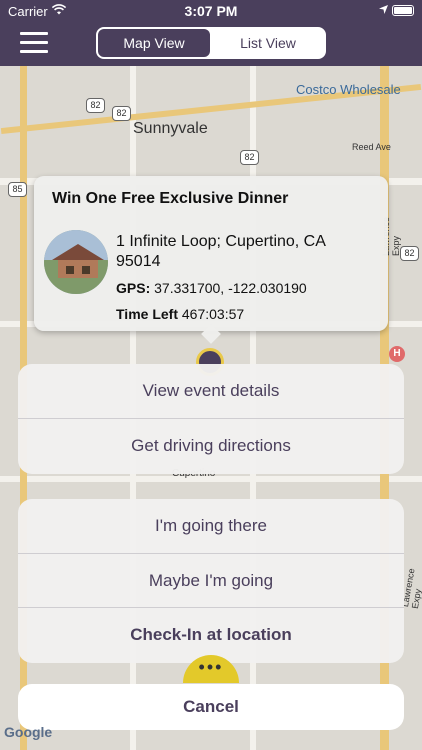 The width and height of the screenshot is (422, 750). What do you see at coordinates (268, 43) in the screenshot?
I see `tab-list-view: List View` at bounding box center [268, 43].